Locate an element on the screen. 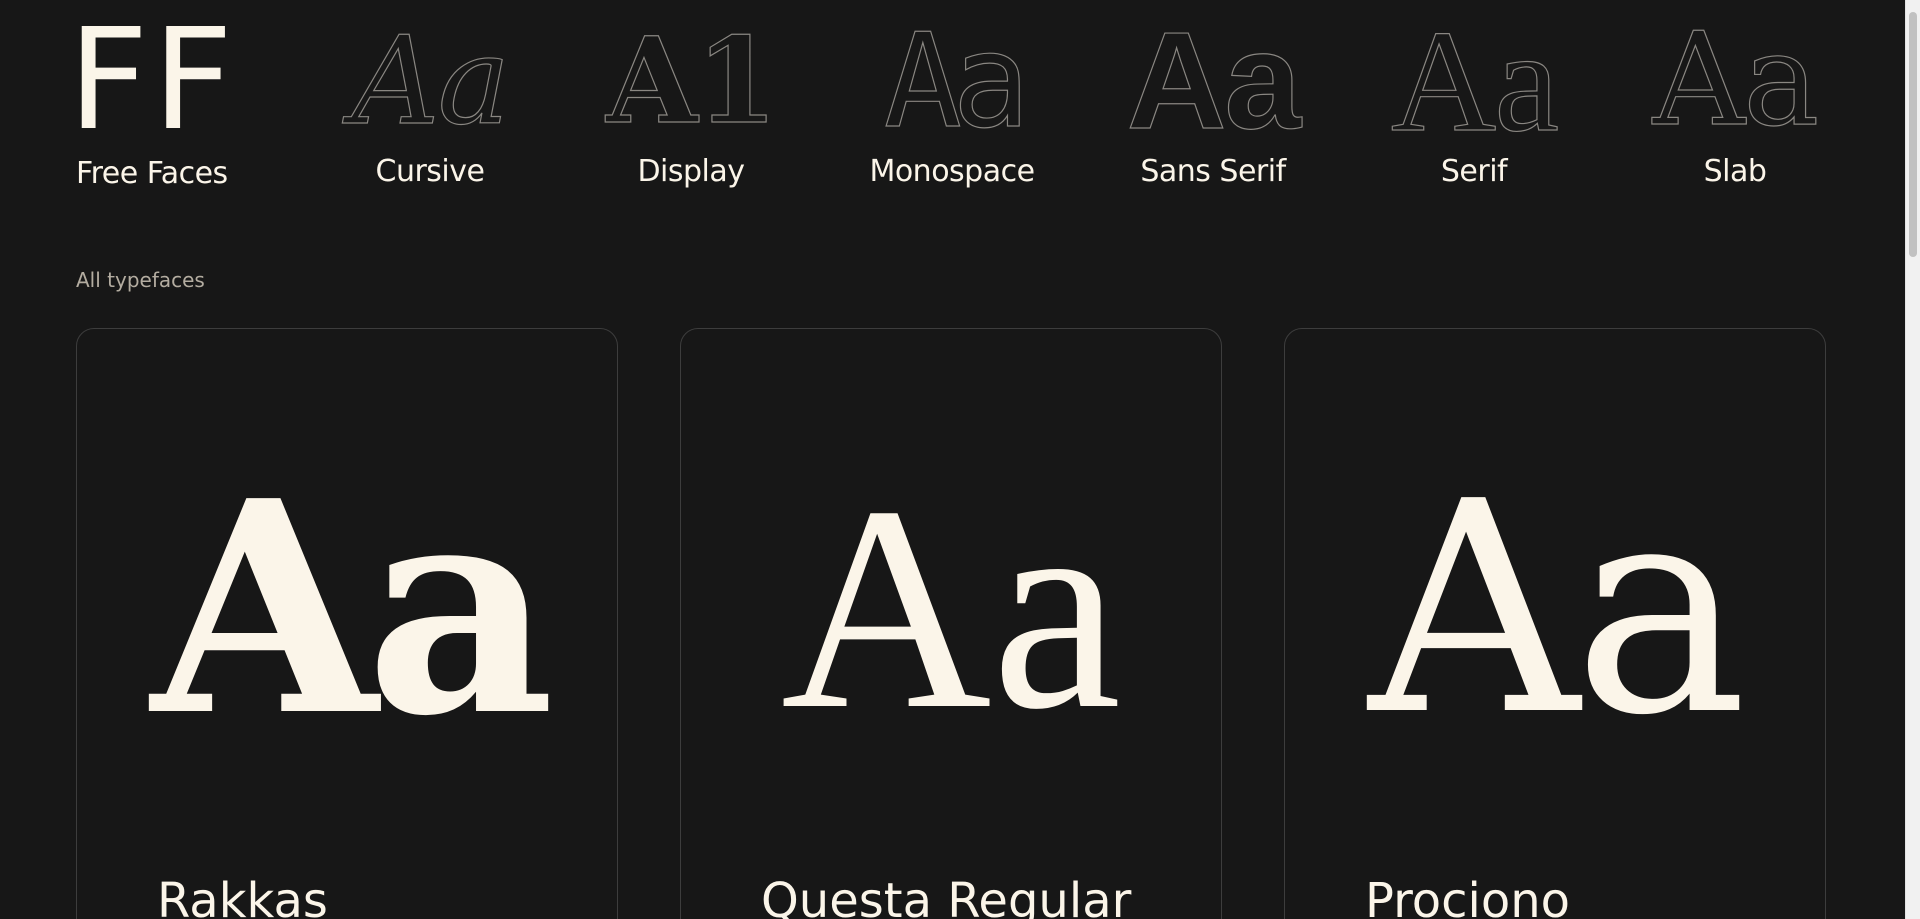 This screenshot has height=919, width=1920. category-label-display: Display is located at coordinates (691, 171).